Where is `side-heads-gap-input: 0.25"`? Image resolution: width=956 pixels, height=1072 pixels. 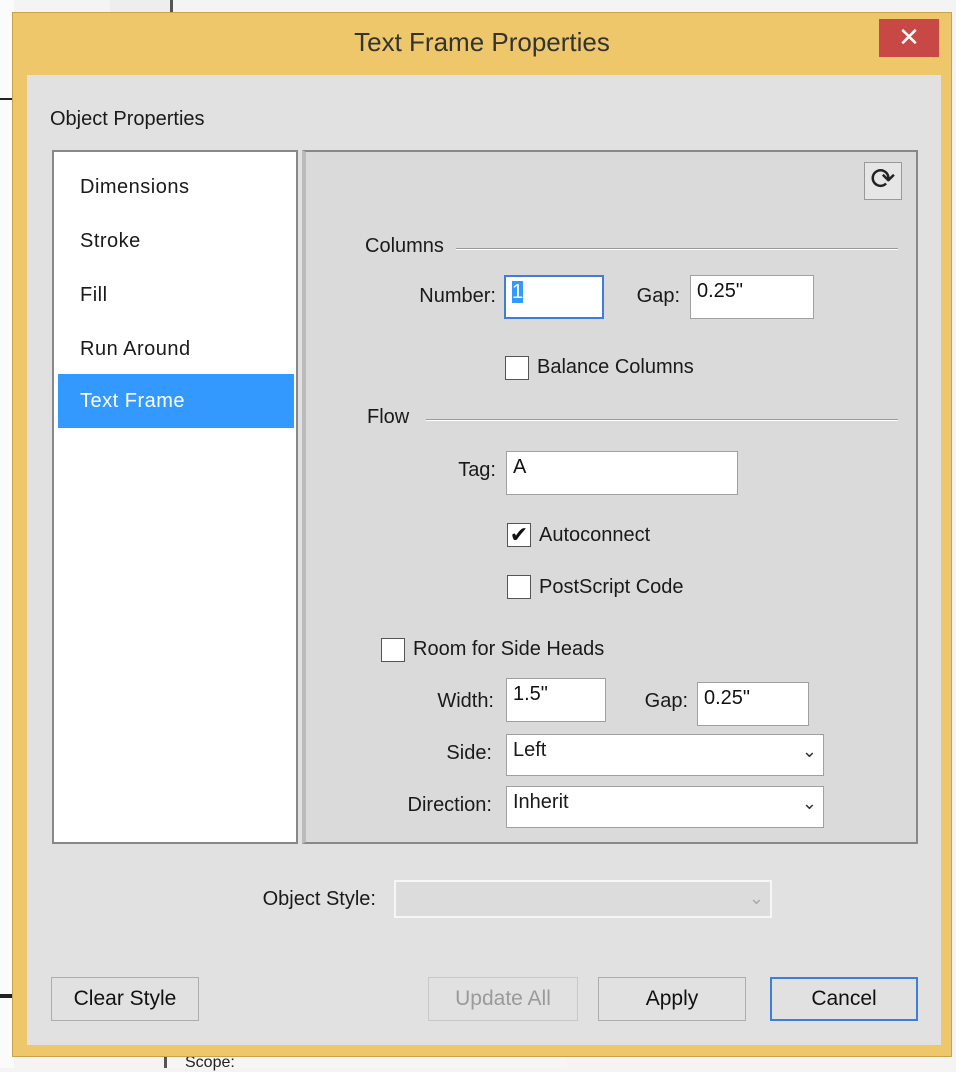
side-heads-gap-input: 0.25" is located at coordinates (753, 704).